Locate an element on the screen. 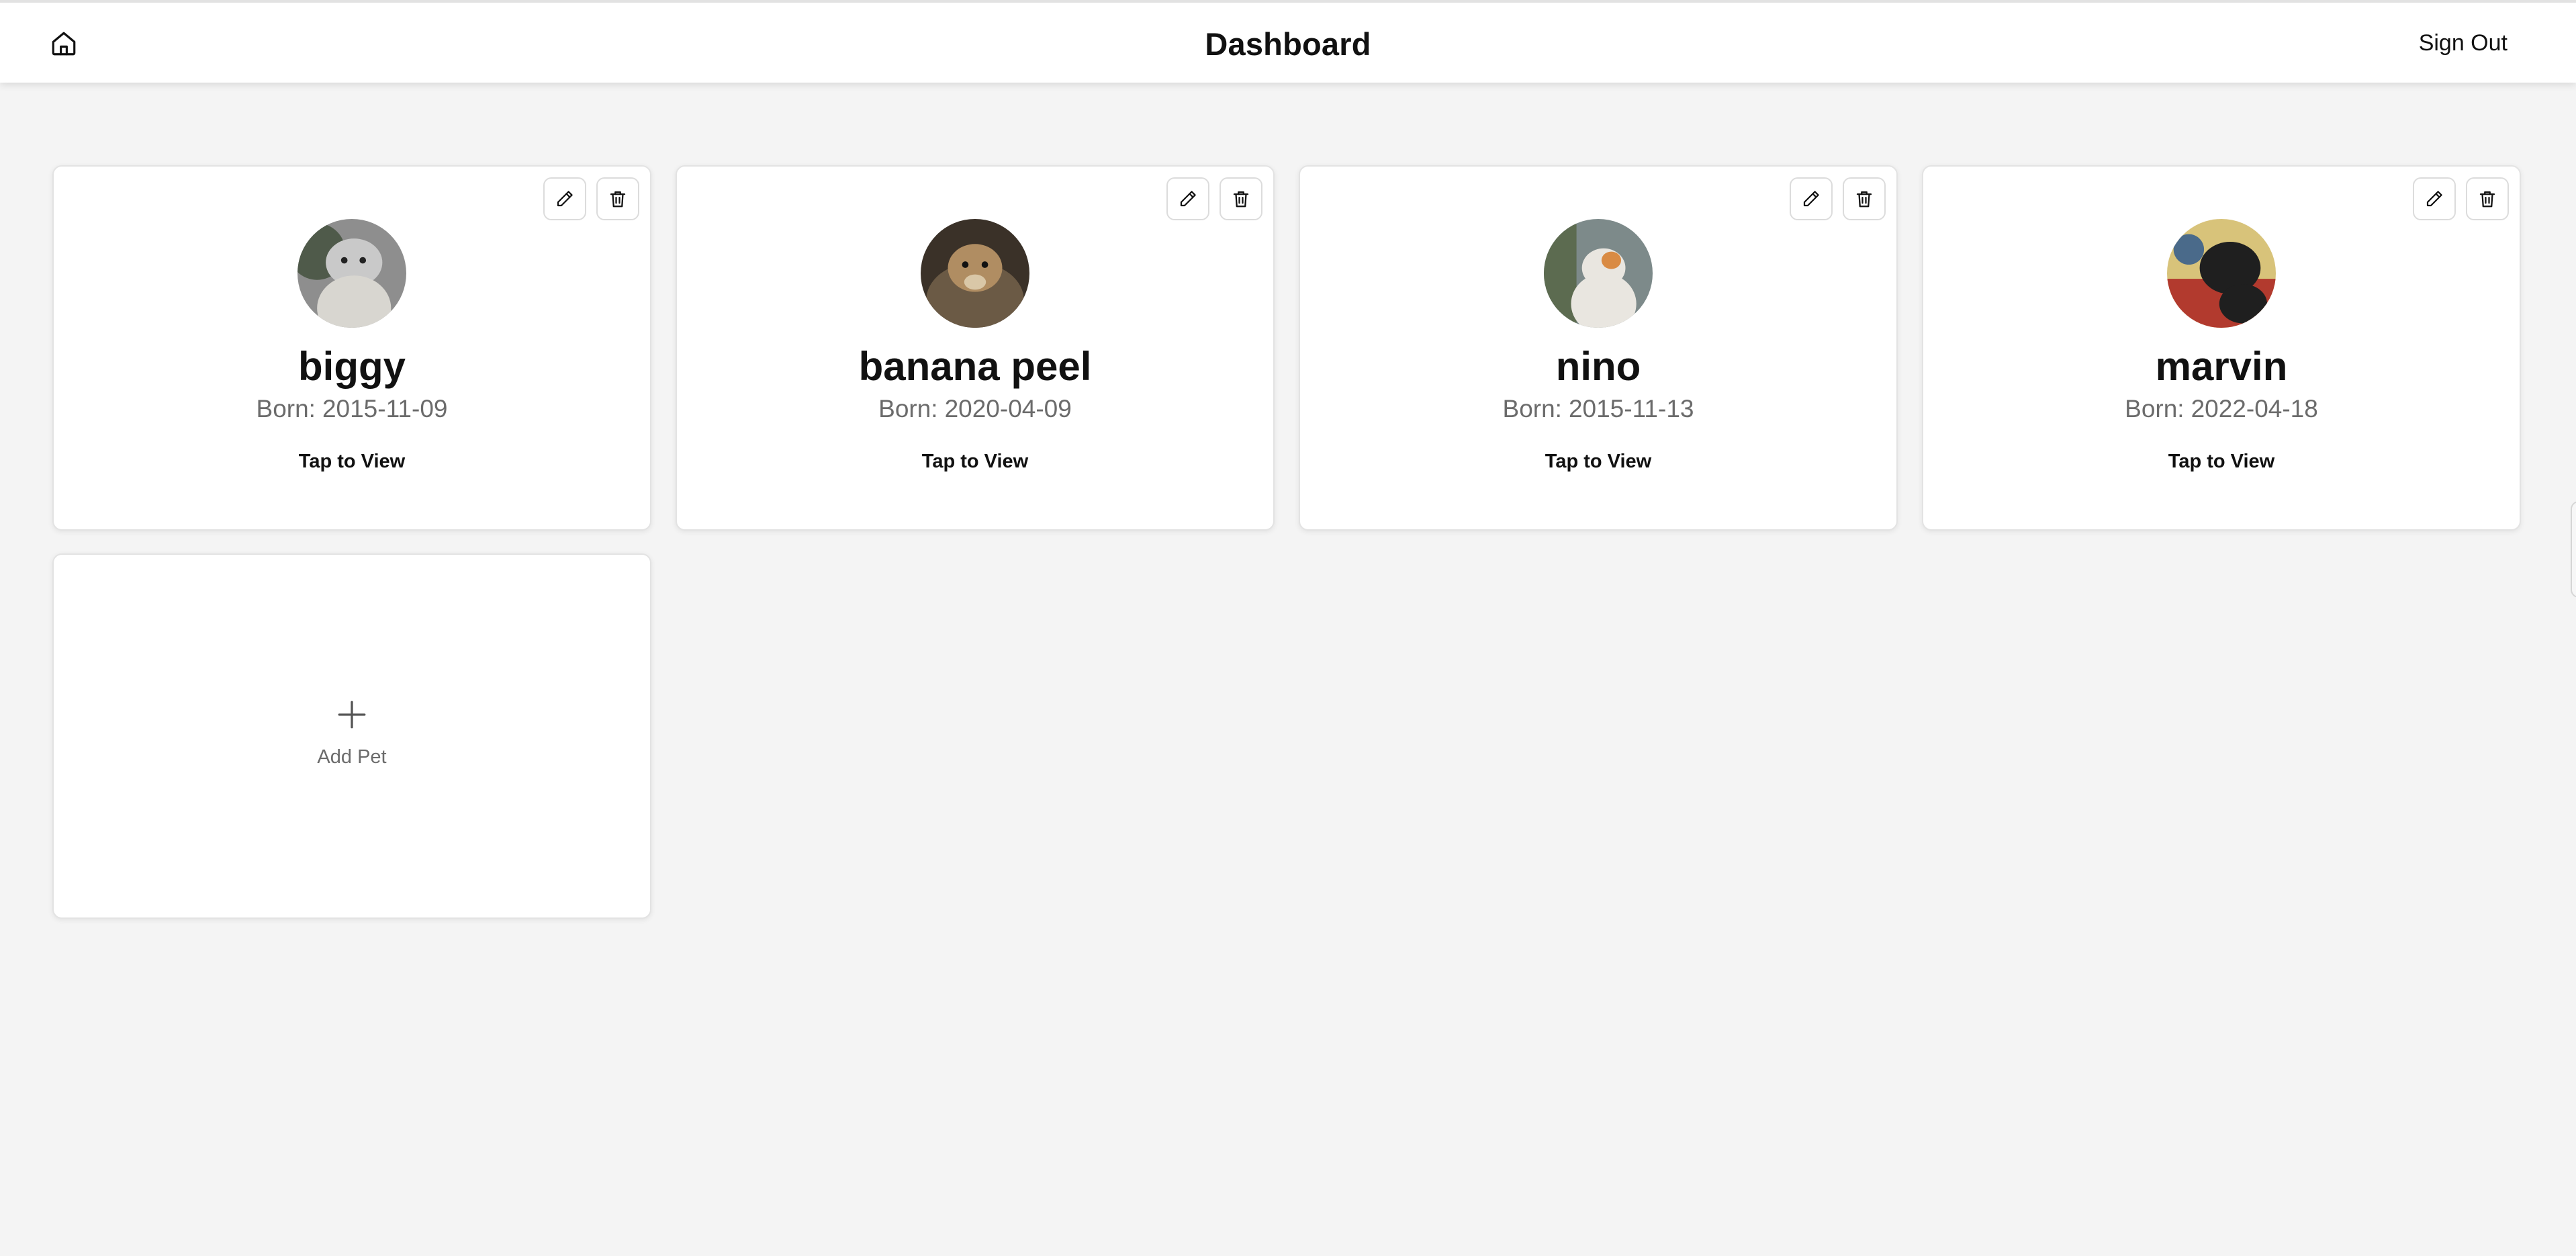  pet-birth-date: Born: 2015-11-13 is located at coordinates (1598, 409).